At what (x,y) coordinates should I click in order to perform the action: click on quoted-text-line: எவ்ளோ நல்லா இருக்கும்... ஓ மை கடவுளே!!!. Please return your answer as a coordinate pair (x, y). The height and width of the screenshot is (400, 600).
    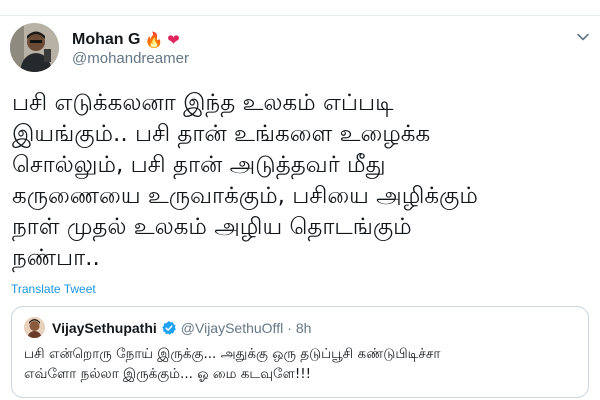
    Looking at the image, I should click on (168, 374).